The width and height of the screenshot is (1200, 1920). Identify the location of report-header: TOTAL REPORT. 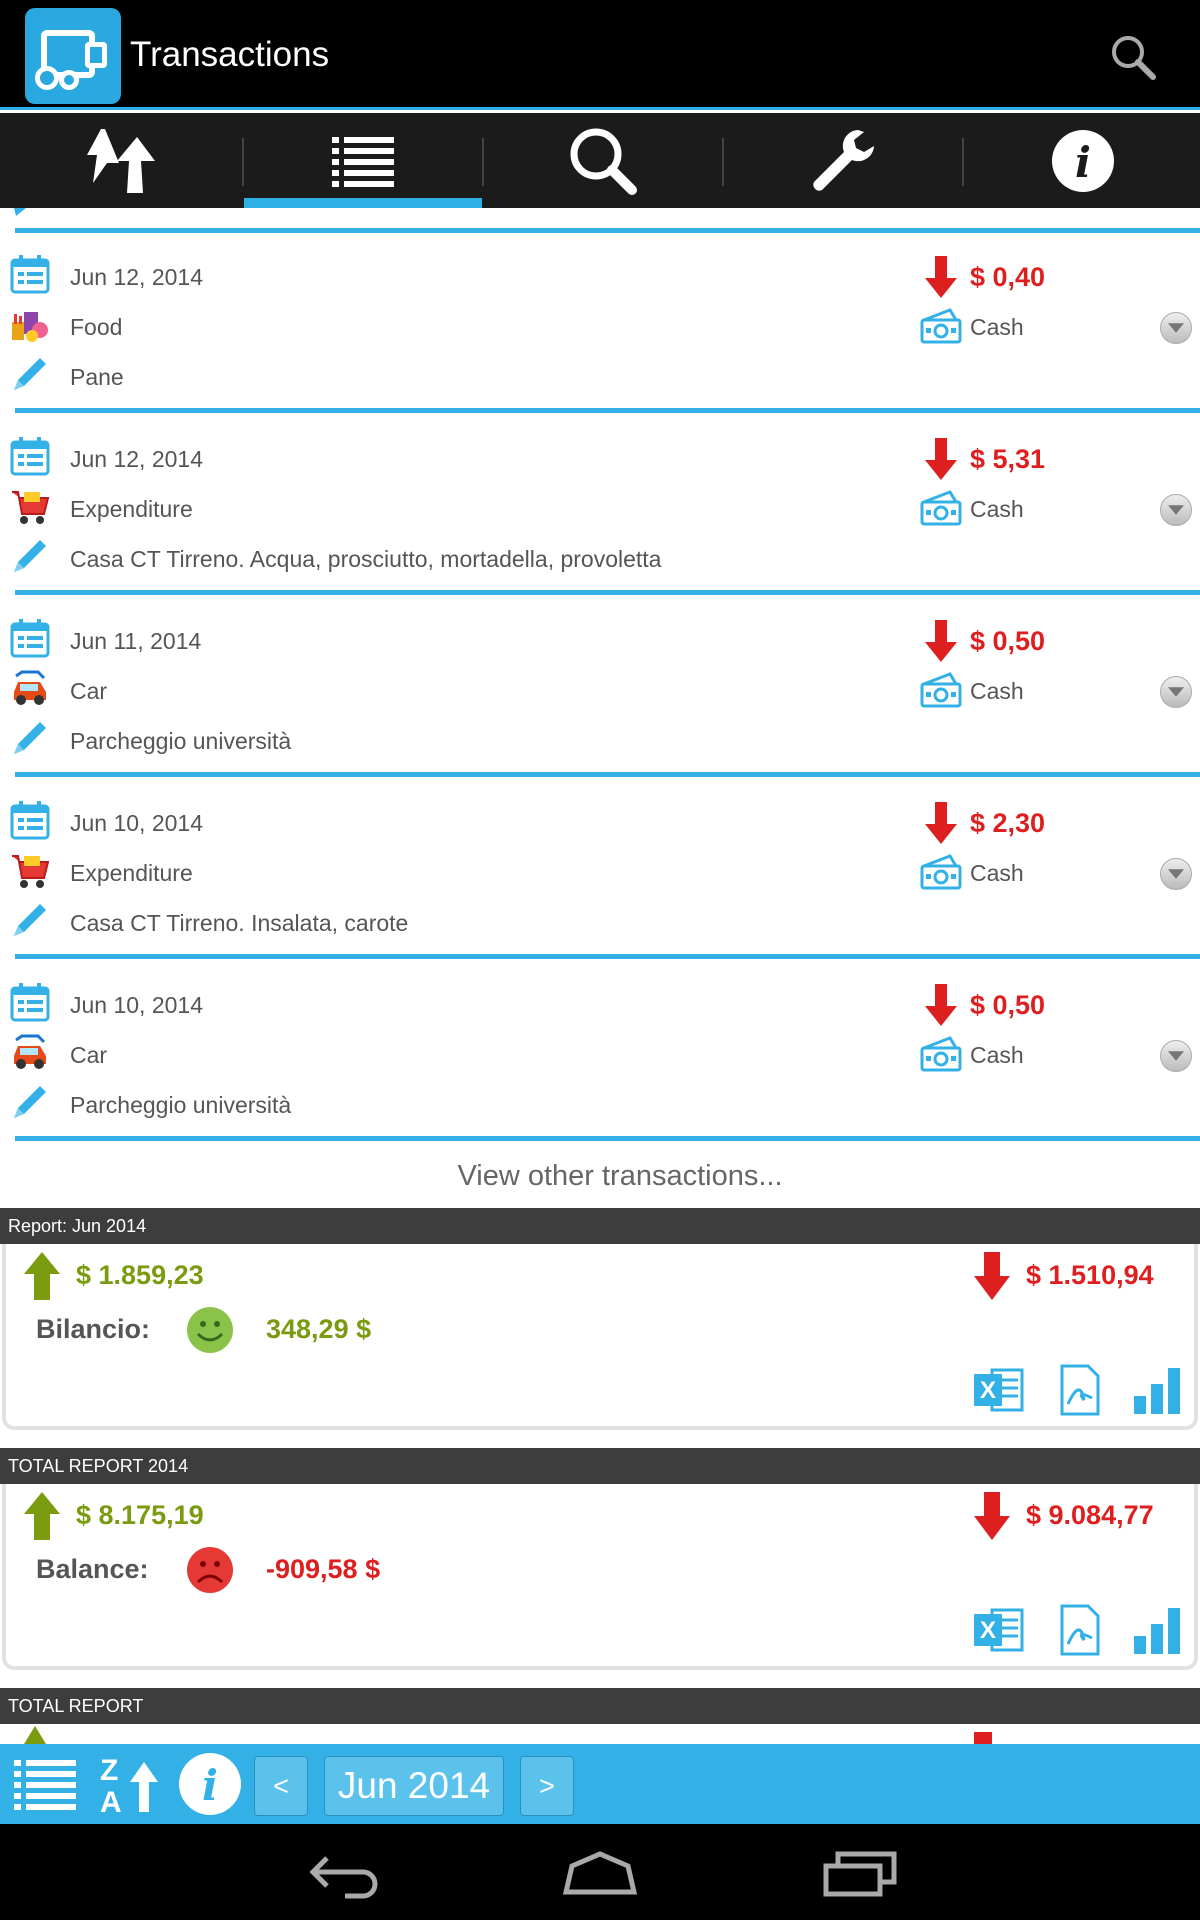
(600, 1706).